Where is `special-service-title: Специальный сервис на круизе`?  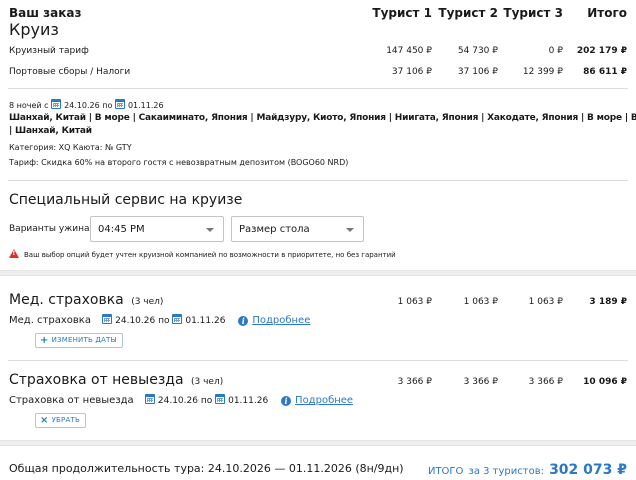
special-service-title: Специальный сервис на круизе is located at coordinates (126, 200).